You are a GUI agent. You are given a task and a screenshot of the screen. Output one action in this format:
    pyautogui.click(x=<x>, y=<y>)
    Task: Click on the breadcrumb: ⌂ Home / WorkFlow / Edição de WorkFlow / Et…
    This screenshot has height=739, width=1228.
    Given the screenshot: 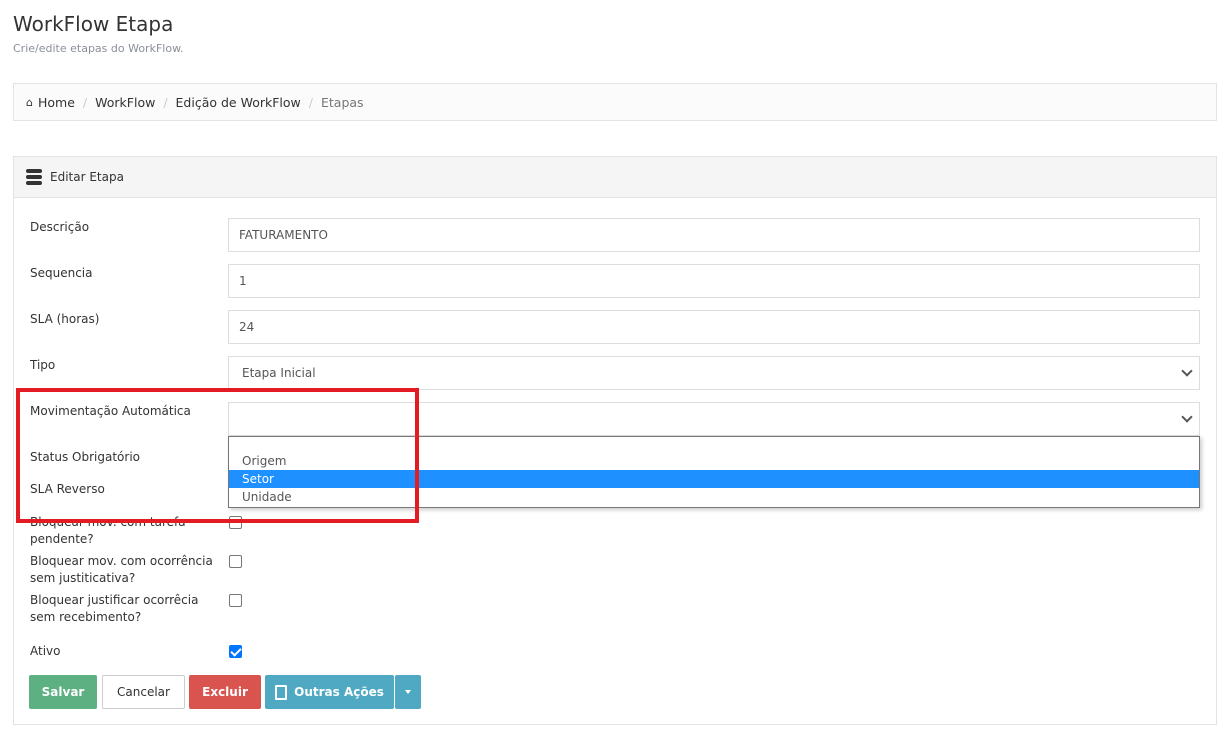 What is the action you would take?
    pyautogui.click(x=615, y=102)
    